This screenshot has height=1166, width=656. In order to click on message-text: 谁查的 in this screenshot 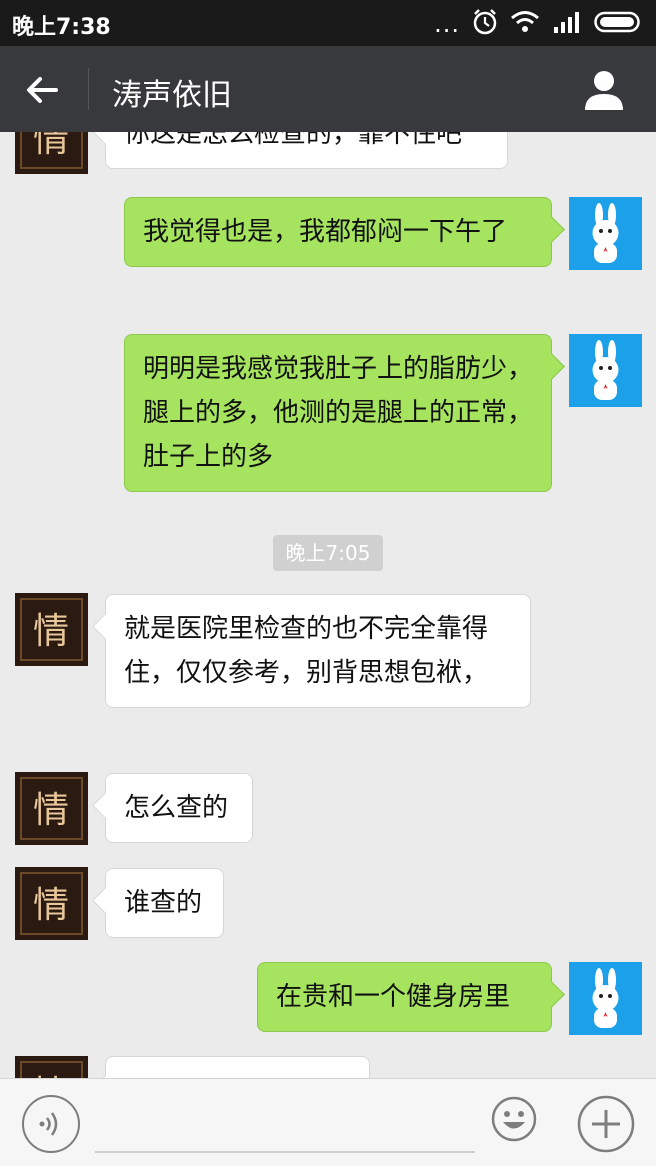, I will do `click(163, 903)`.